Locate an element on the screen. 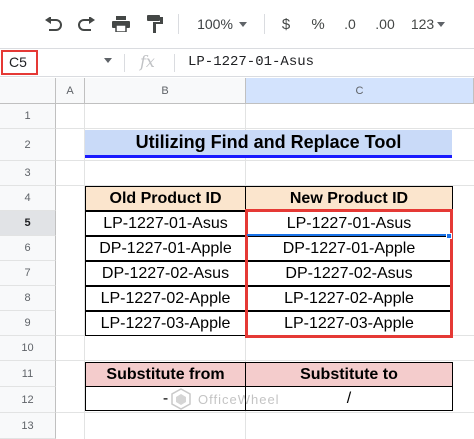 The height and width of the screenshot is (439, 474). table-header-old-id: Old Product ID is located at coordinates (165, 198).